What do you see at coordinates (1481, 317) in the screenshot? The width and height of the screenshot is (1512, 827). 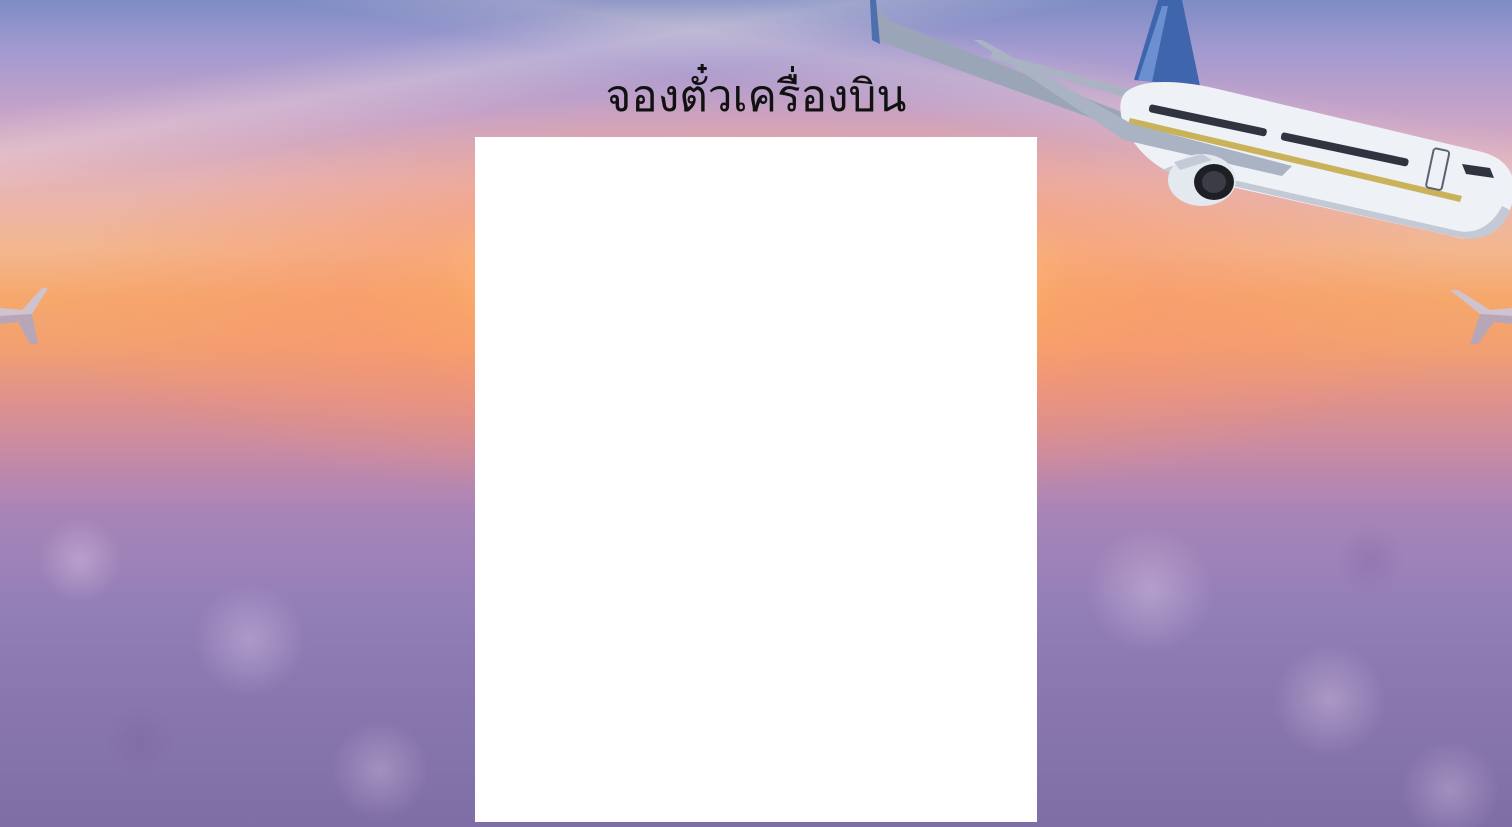 I see `right-wingtip-icon` at bounding box center [1481, 317].